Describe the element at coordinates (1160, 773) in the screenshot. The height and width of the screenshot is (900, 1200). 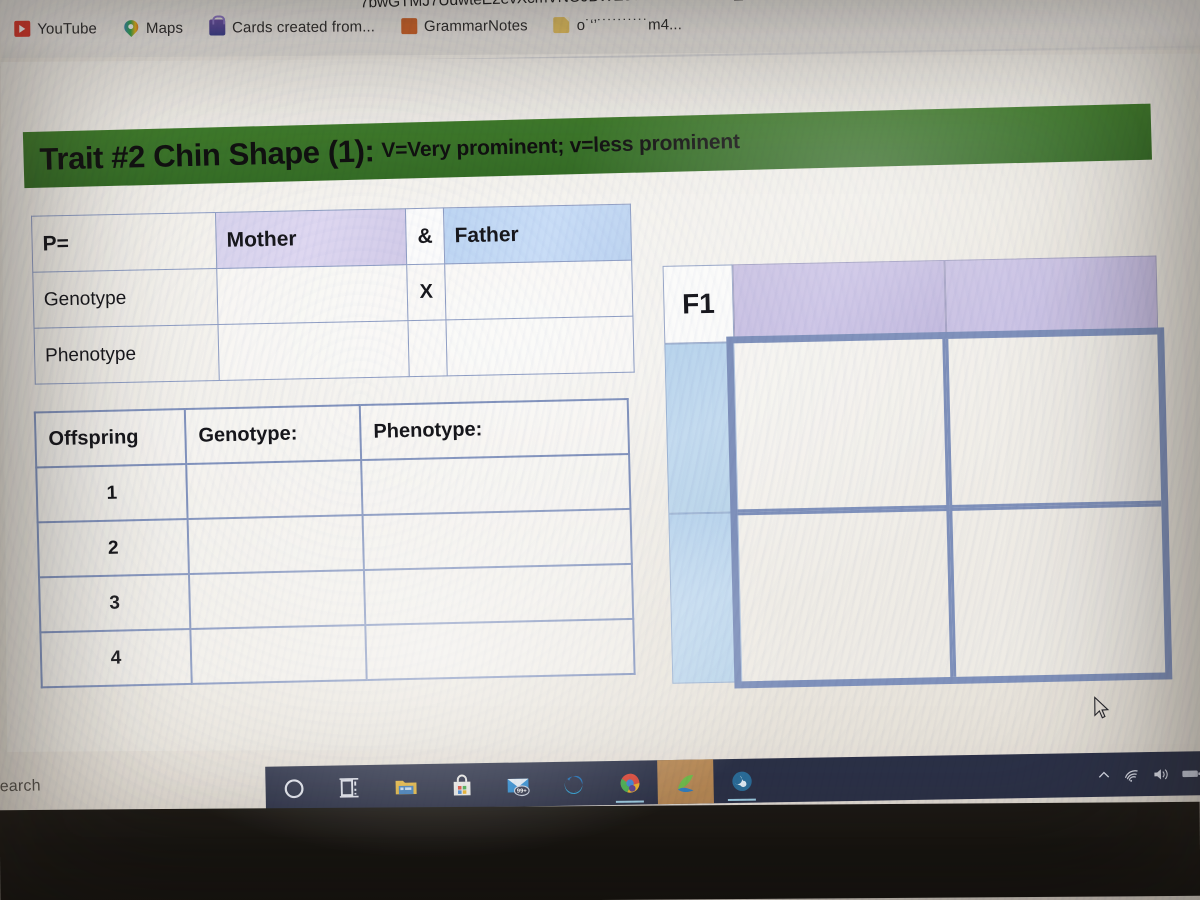
I see `volume-icon` at that location.